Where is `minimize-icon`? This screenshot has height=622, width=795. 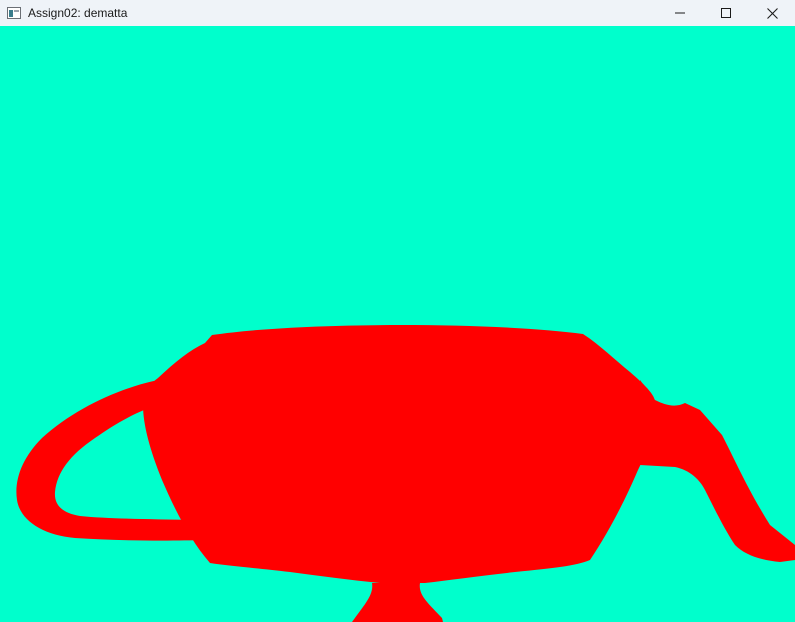
minimize-icon is located at coordinates (680, 13).